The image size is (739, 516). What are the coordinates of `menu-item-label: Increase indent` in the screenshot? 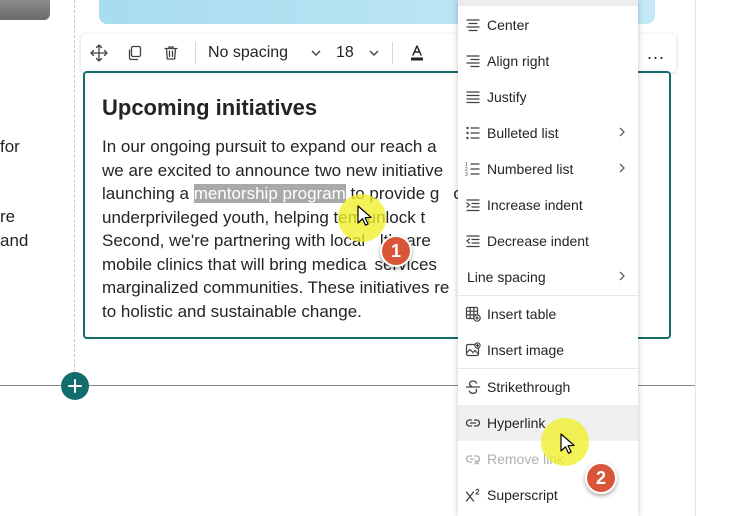 It's located at (535, 205).